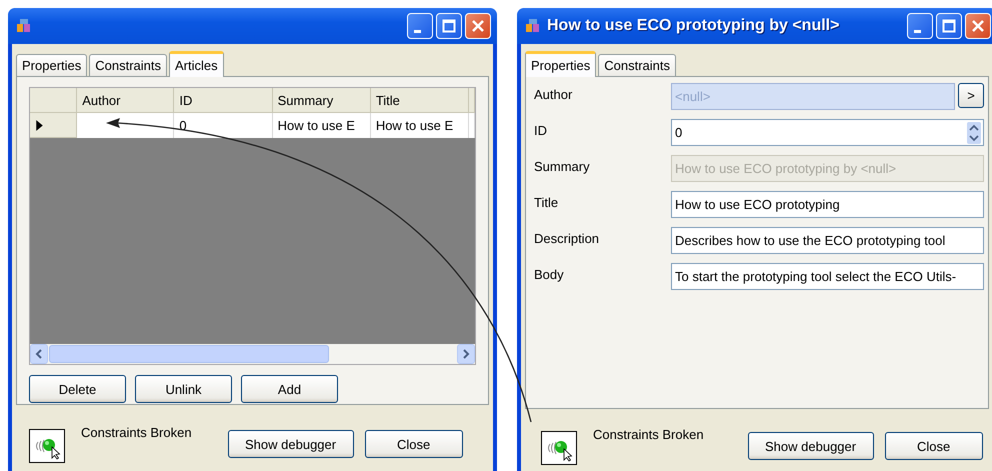 This screenshot has width=992, height=471. What do you see at coordinates (541, 131) in the screenshot?
I see `field-label: ID` at bounding box center [541, 131].